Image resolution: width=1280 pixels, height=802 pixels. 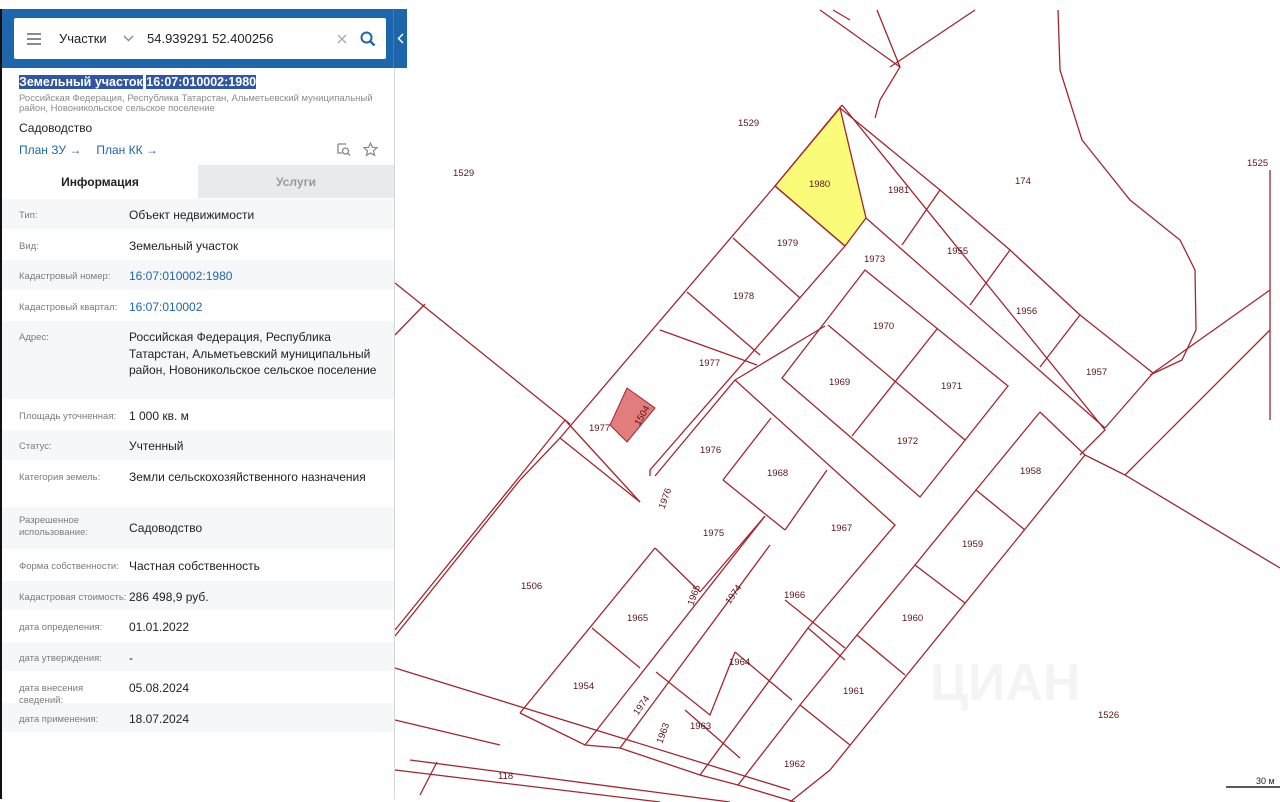 I want to click on map-label: 1971, so click(x=951, y=386).